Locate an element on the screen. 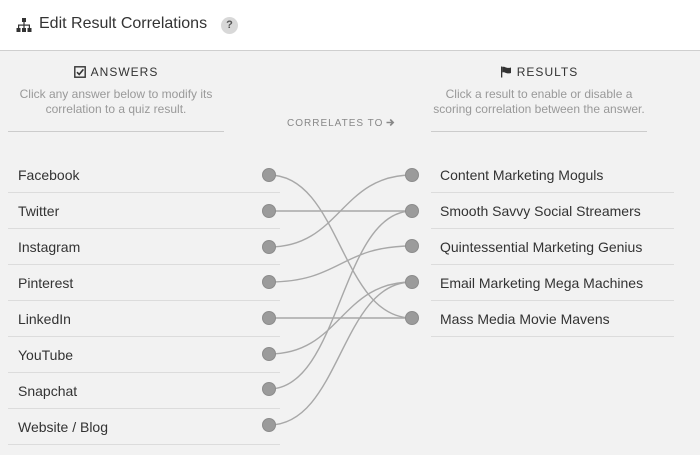 This screenshot has width=700, height=455. correlation-links is located at coordinates (340, 300).